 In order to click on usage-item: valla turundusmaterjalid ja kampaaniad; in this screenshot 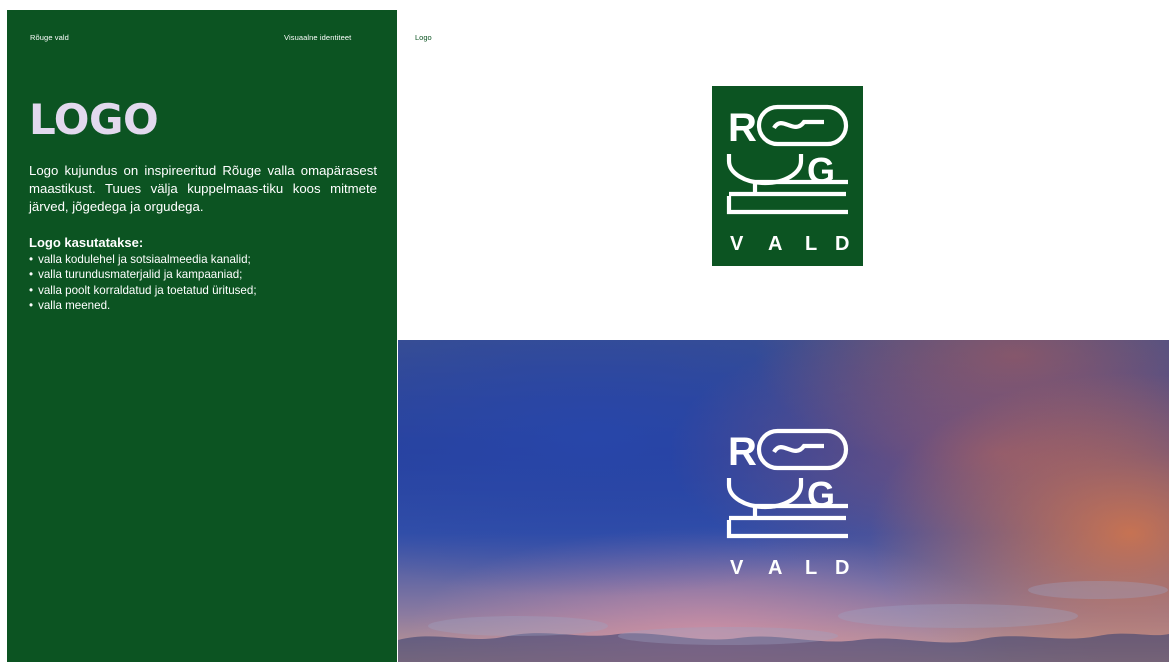, I will do `click(143, 274)`.